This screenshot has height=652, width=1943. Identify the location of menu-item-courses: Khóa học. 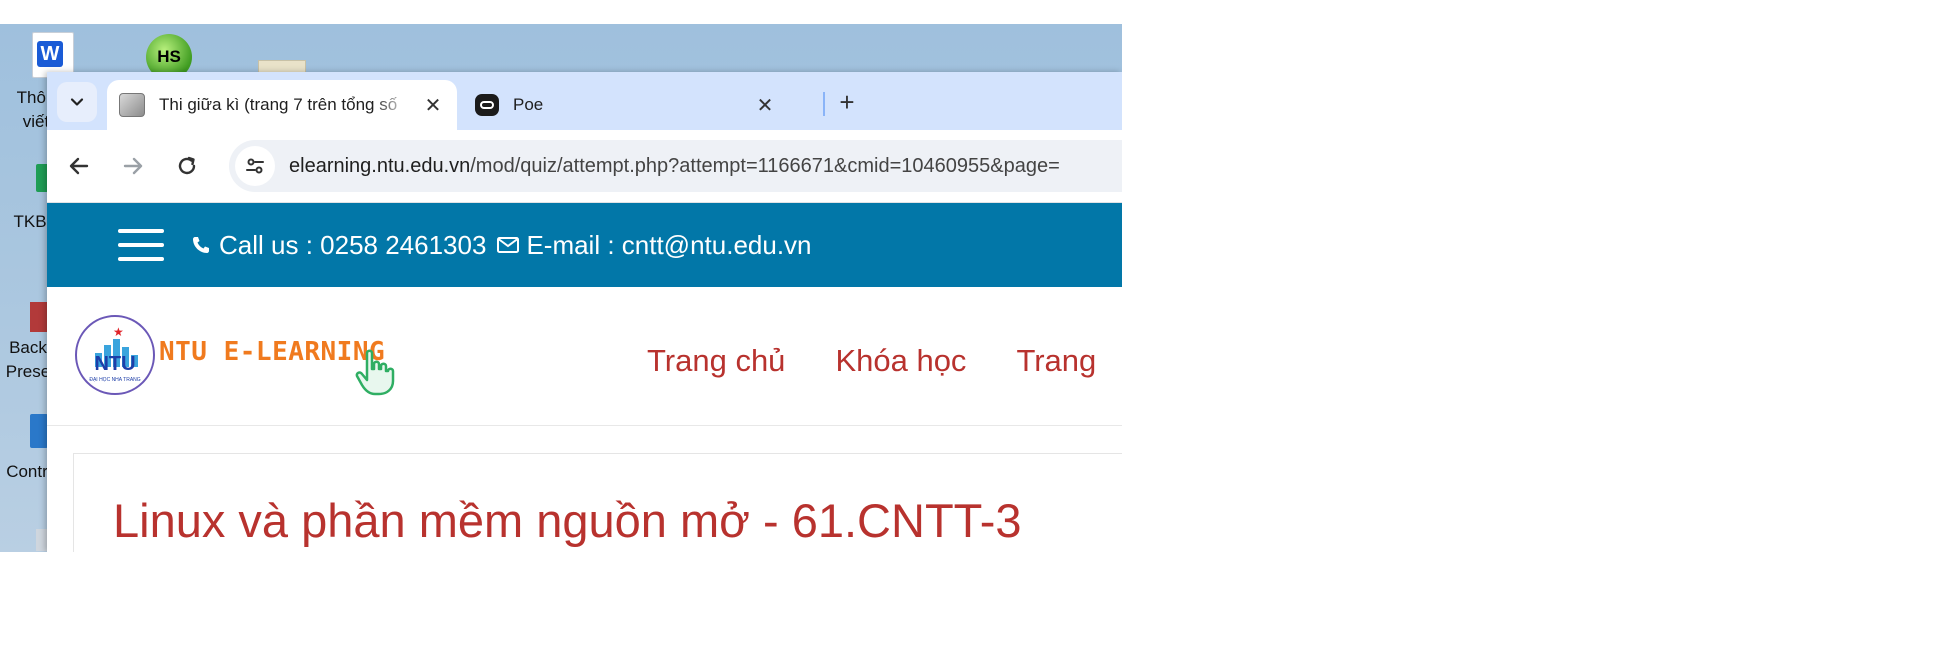
(900, 361).